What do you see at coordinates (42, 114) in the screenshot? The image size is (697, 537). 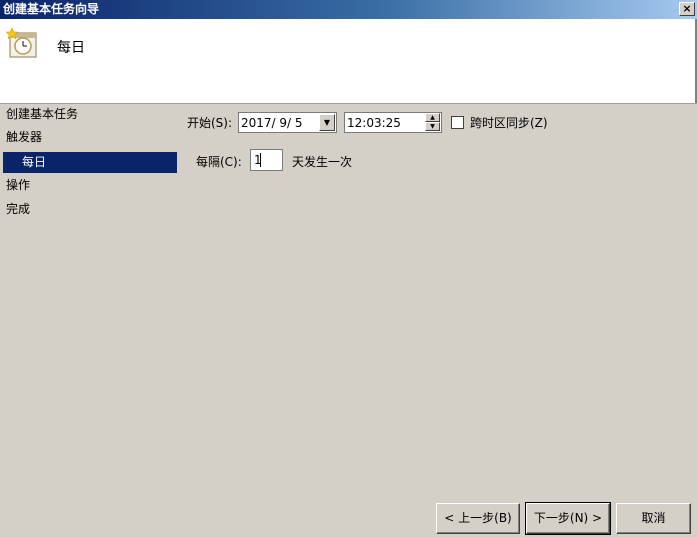 I see `nav-step-create-basic-task: 创建基本任务` at bounding box center [42, 114].